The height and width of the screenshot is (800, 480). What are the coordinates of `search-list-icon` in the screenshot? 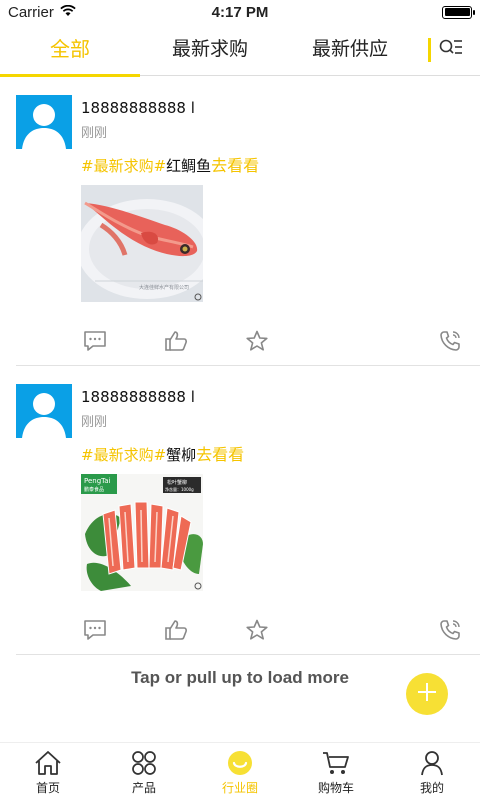 It's located at (451, 50).